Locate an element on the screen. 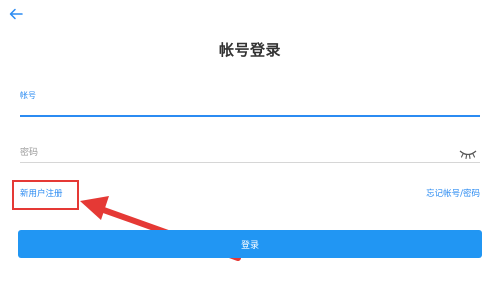 The height and width of the screenshot is (281, 500). page-title: 帐号登录 is located at coordinates (249, 50).